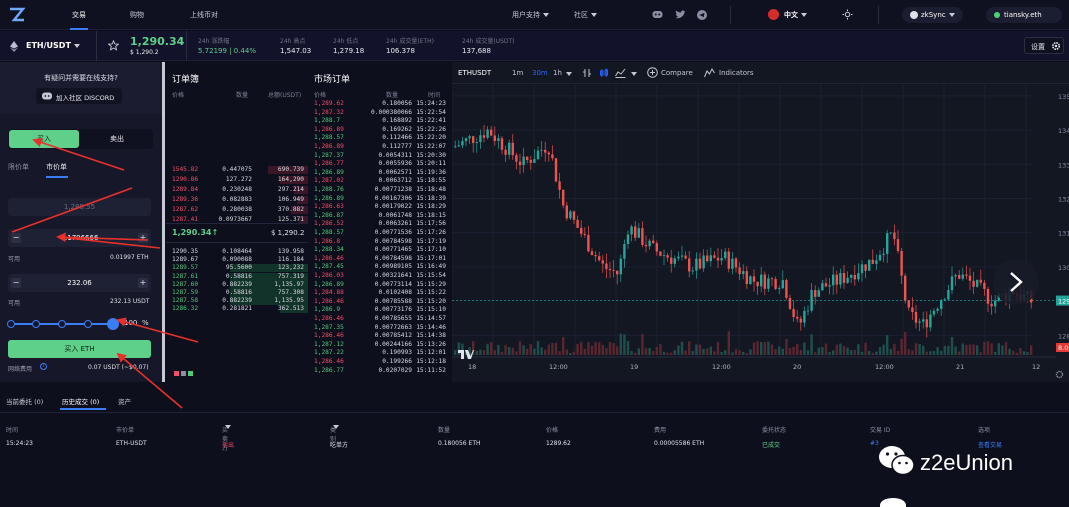 The image size is (1069, 507). What do you see at coordinates (620, 73) in the screenshot?
I see `area-chart-icon` at bounding box center [620, 73].